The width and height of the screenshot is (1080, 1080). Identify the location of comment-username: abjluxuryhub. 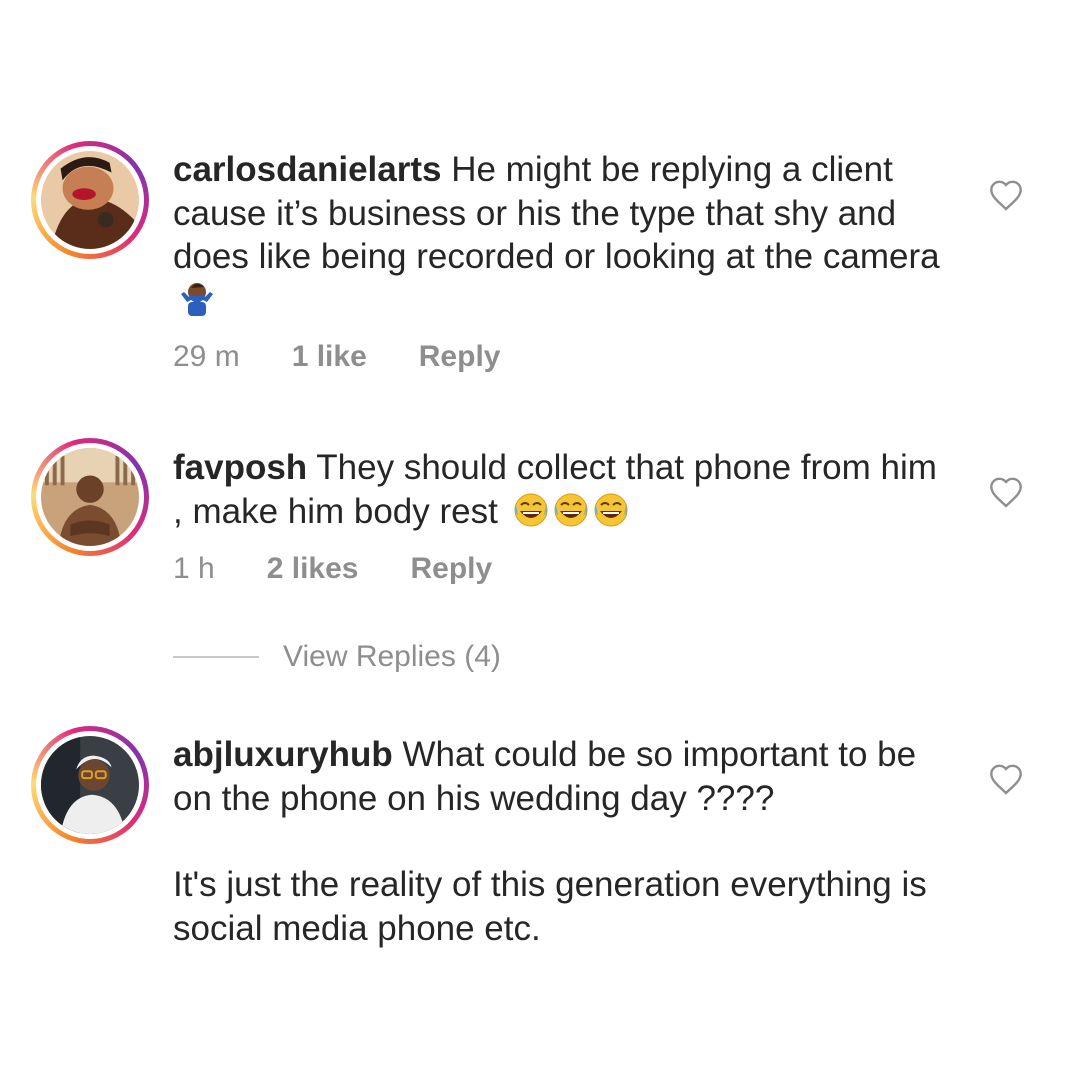
(283, 754).